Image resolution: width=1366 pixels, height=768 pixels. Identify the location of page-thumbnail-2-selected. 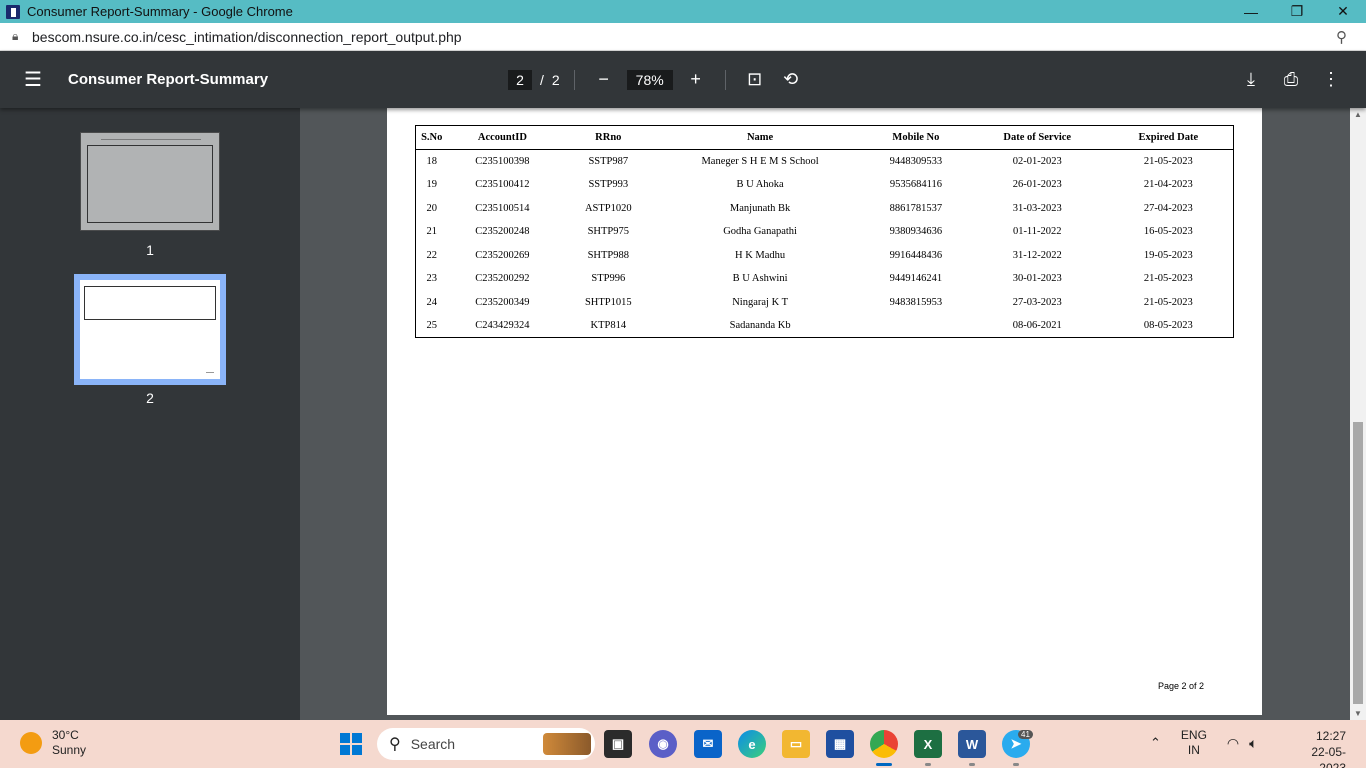
(150, 329).